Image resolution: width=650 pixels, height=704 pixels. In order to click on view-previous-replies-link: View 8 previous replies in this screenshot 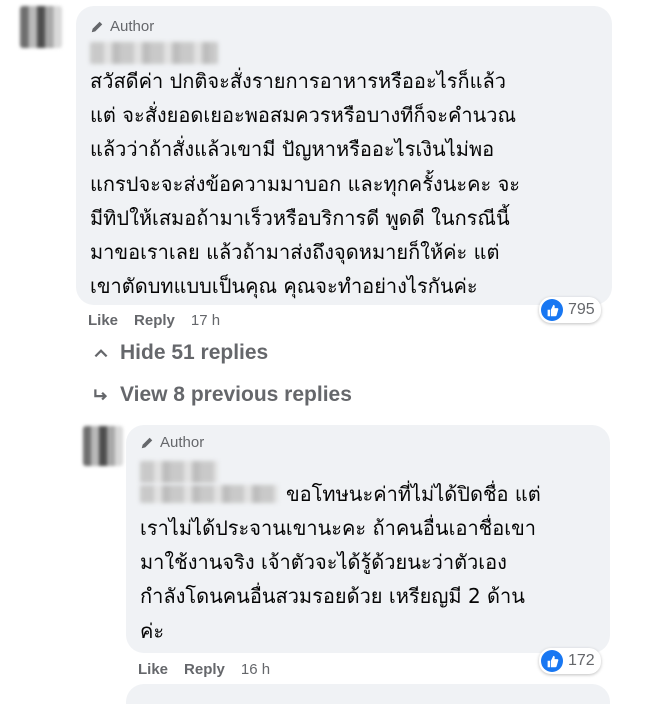, I will do `click(222, 395)`.